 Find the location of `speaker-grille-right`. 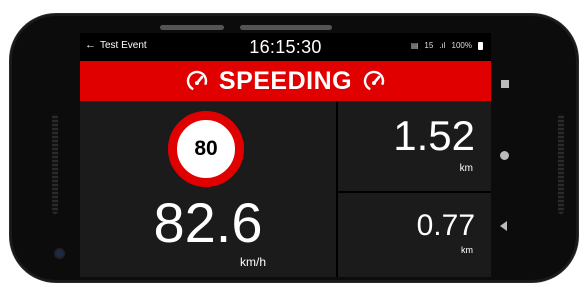

speaker-grille-right is located at coordinates (561, 164).